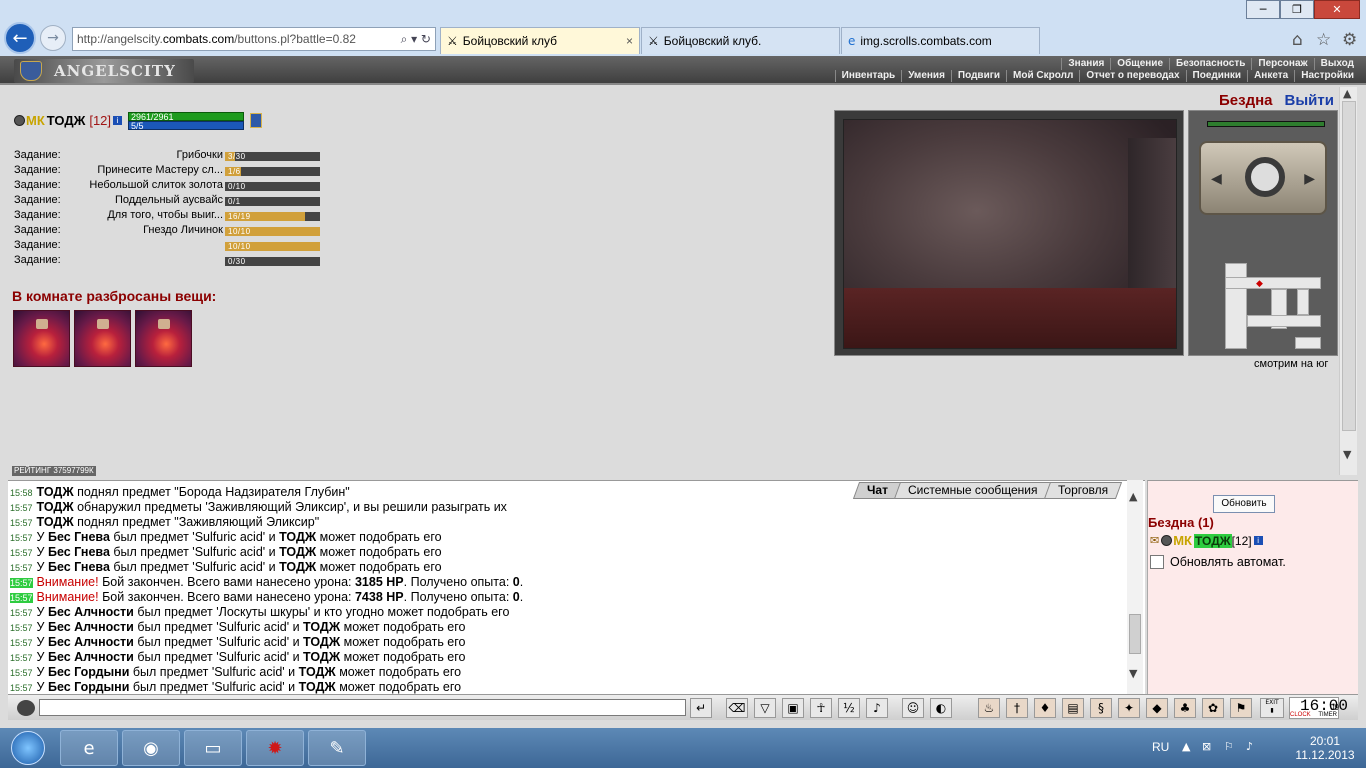 The image size is (1366, 768). I want to click on menu-knowledge: Знания, so click(1085, 64).